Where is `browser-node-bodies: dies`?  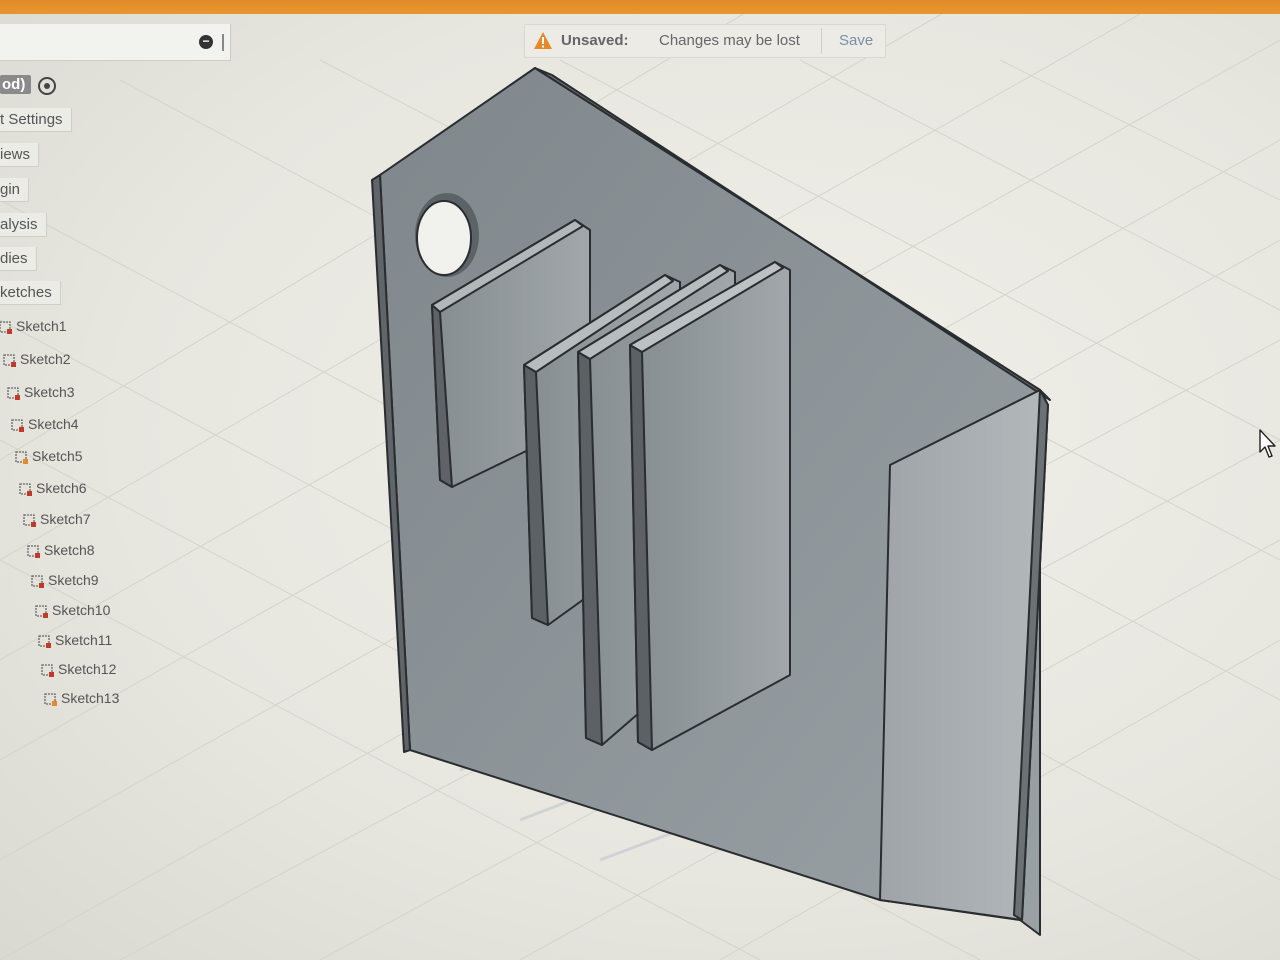 browser-node-bodies: dies is located at coordinates (18, 259).